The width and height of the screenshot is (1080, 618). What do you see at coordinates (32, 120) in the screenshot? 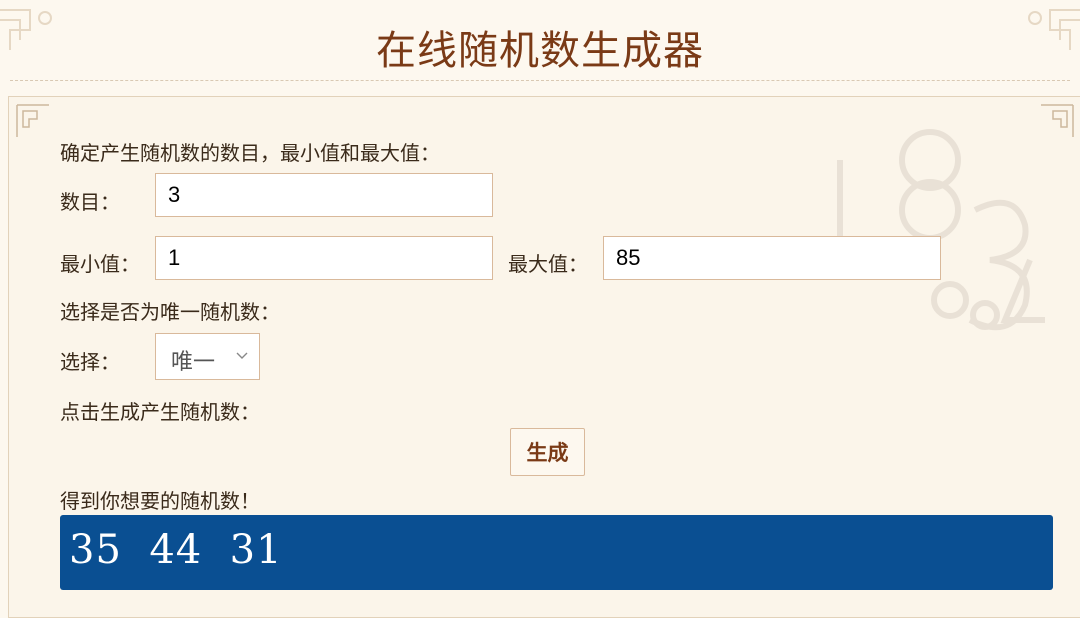
I see `corner-ornament-icon` at bounding box center [32, 120].